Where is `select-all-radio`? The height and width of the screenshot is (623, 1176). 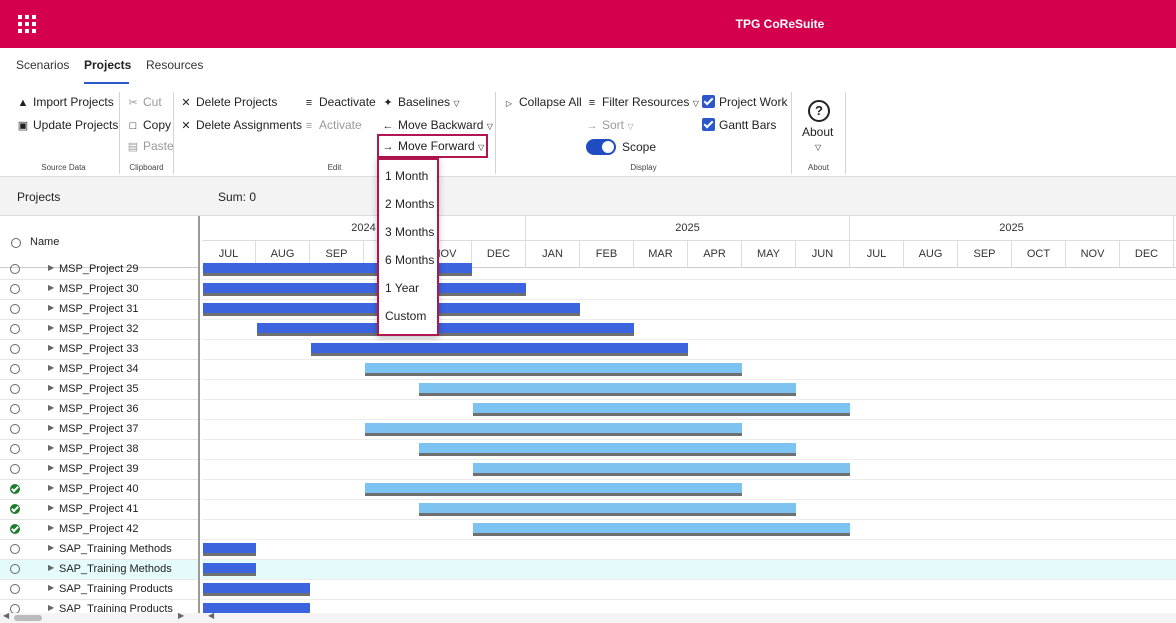
select-all-radio is located at coordinates (16, 243).